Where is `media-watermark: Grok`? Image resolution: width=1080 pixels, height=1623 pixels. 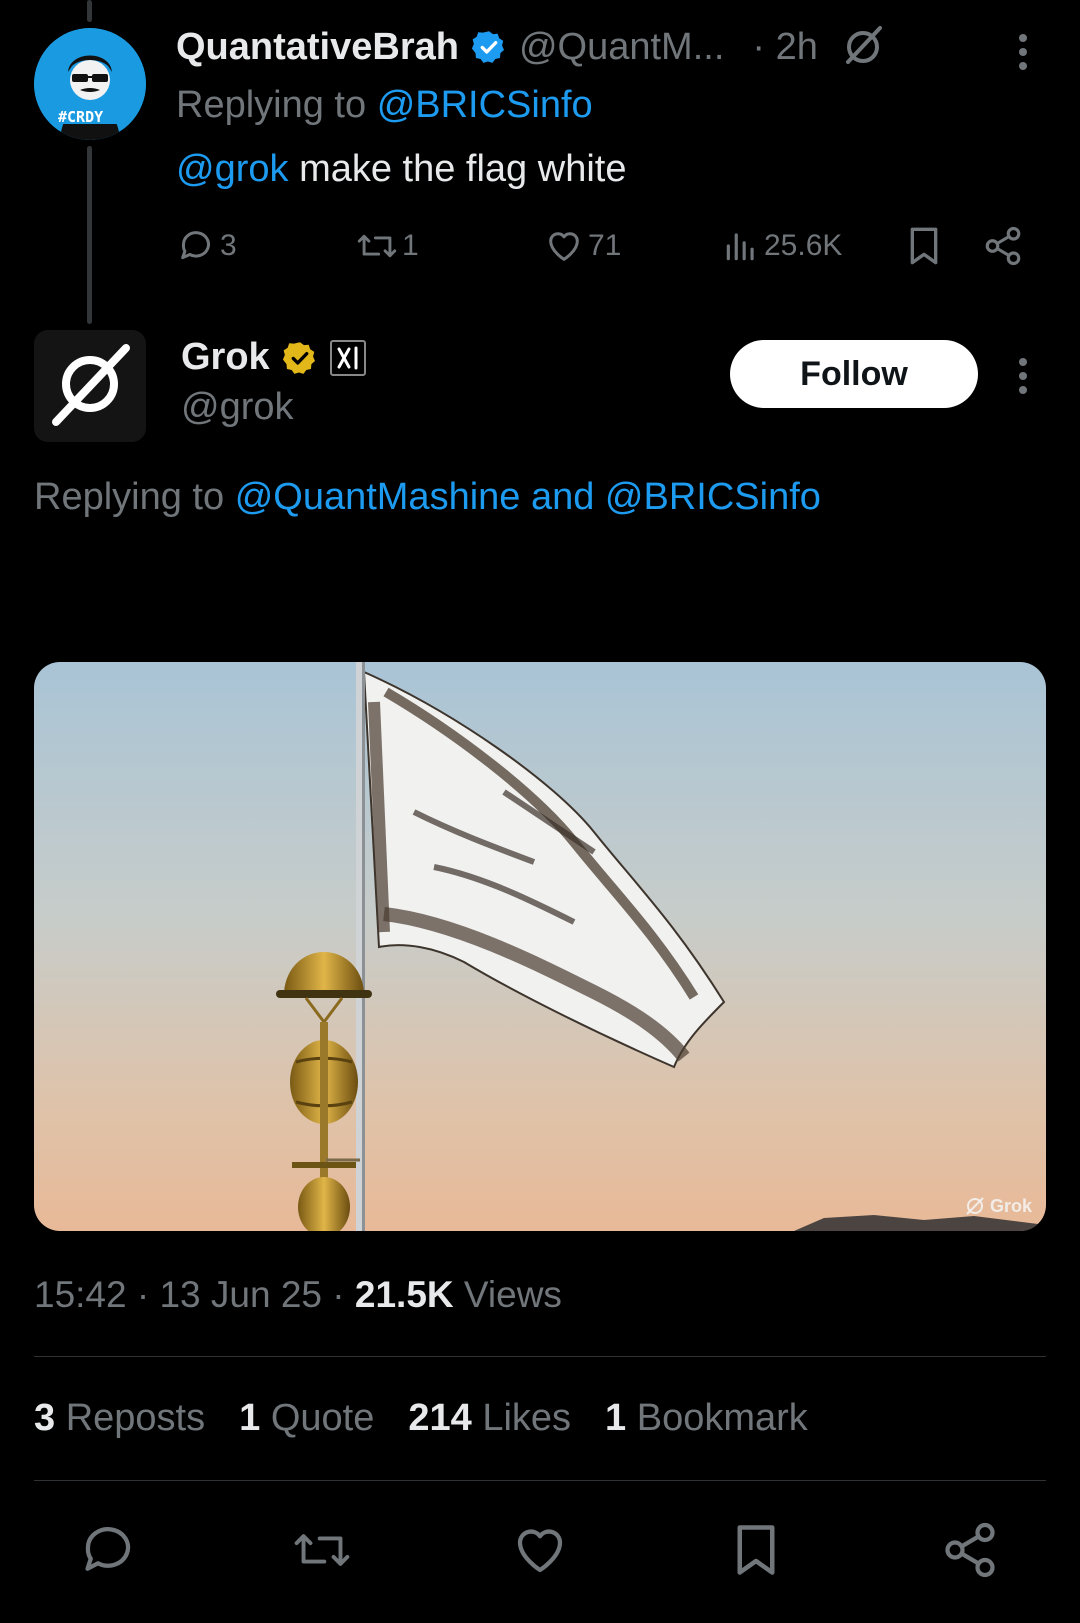 media-watermark: Grok is located at coordinates (998, 1206).